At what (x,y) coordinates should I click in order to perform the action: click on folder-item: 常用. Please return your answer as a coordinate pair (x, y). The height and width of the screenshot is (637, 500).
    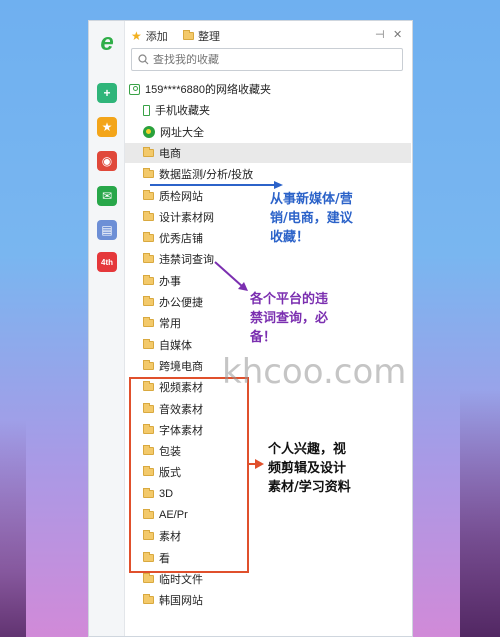
    Looking at the image, I should click on (162, 323).